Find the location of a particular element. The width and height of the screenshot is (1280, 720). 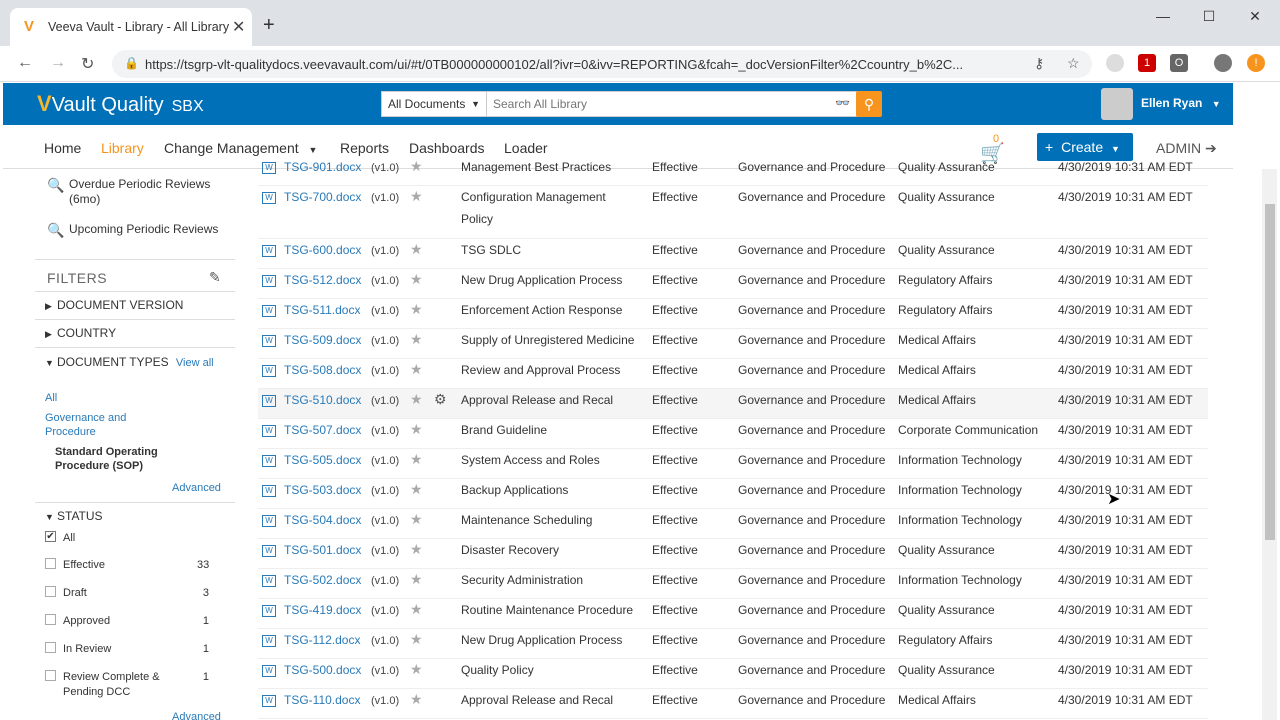

doc-name-link: TSG-500.docx is located at coordinates (322, 670).